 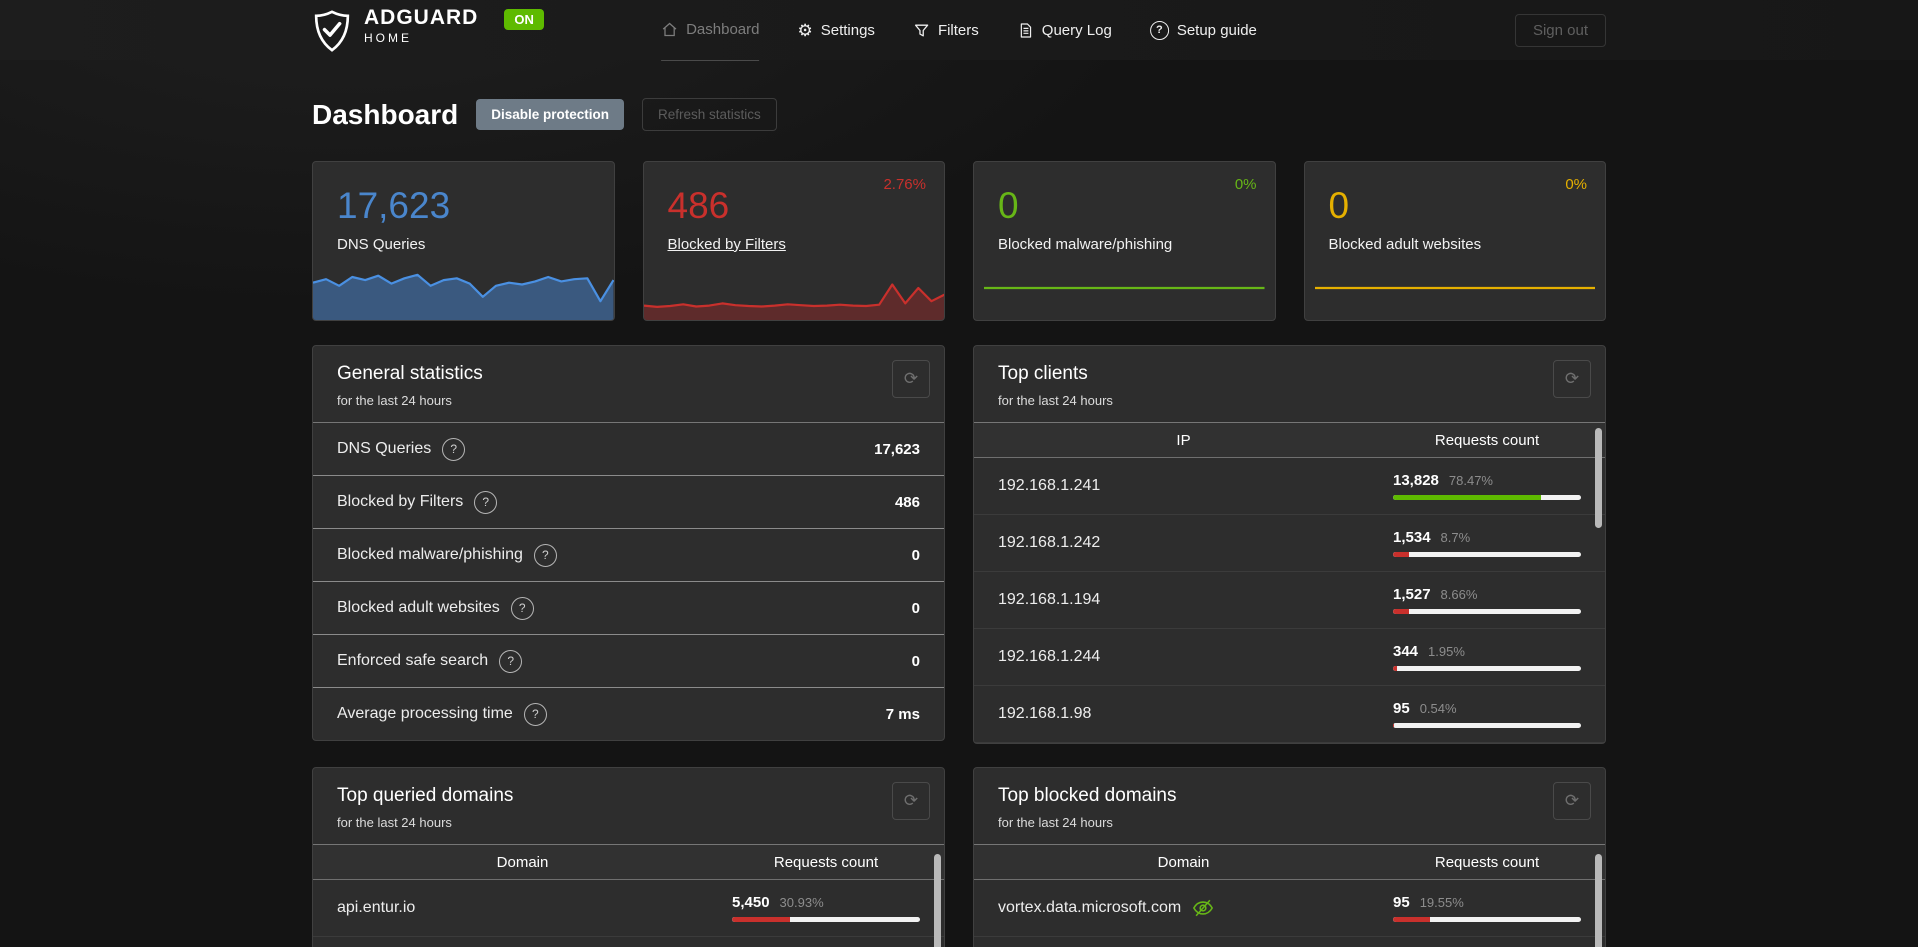 What do you see at coordinates (430, 554) in the screenshot?
I see `stat-label: Blocked malware/phishing` at bounding box center [430, 554].